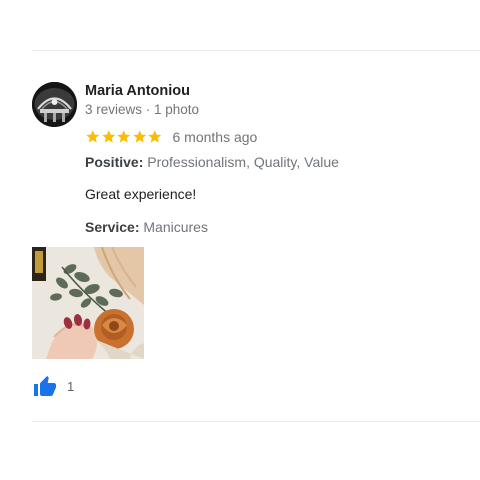  Describe the element at coordinates (282, 137) in the screenshot. I see `rating-row: 6 months ago` at that location.